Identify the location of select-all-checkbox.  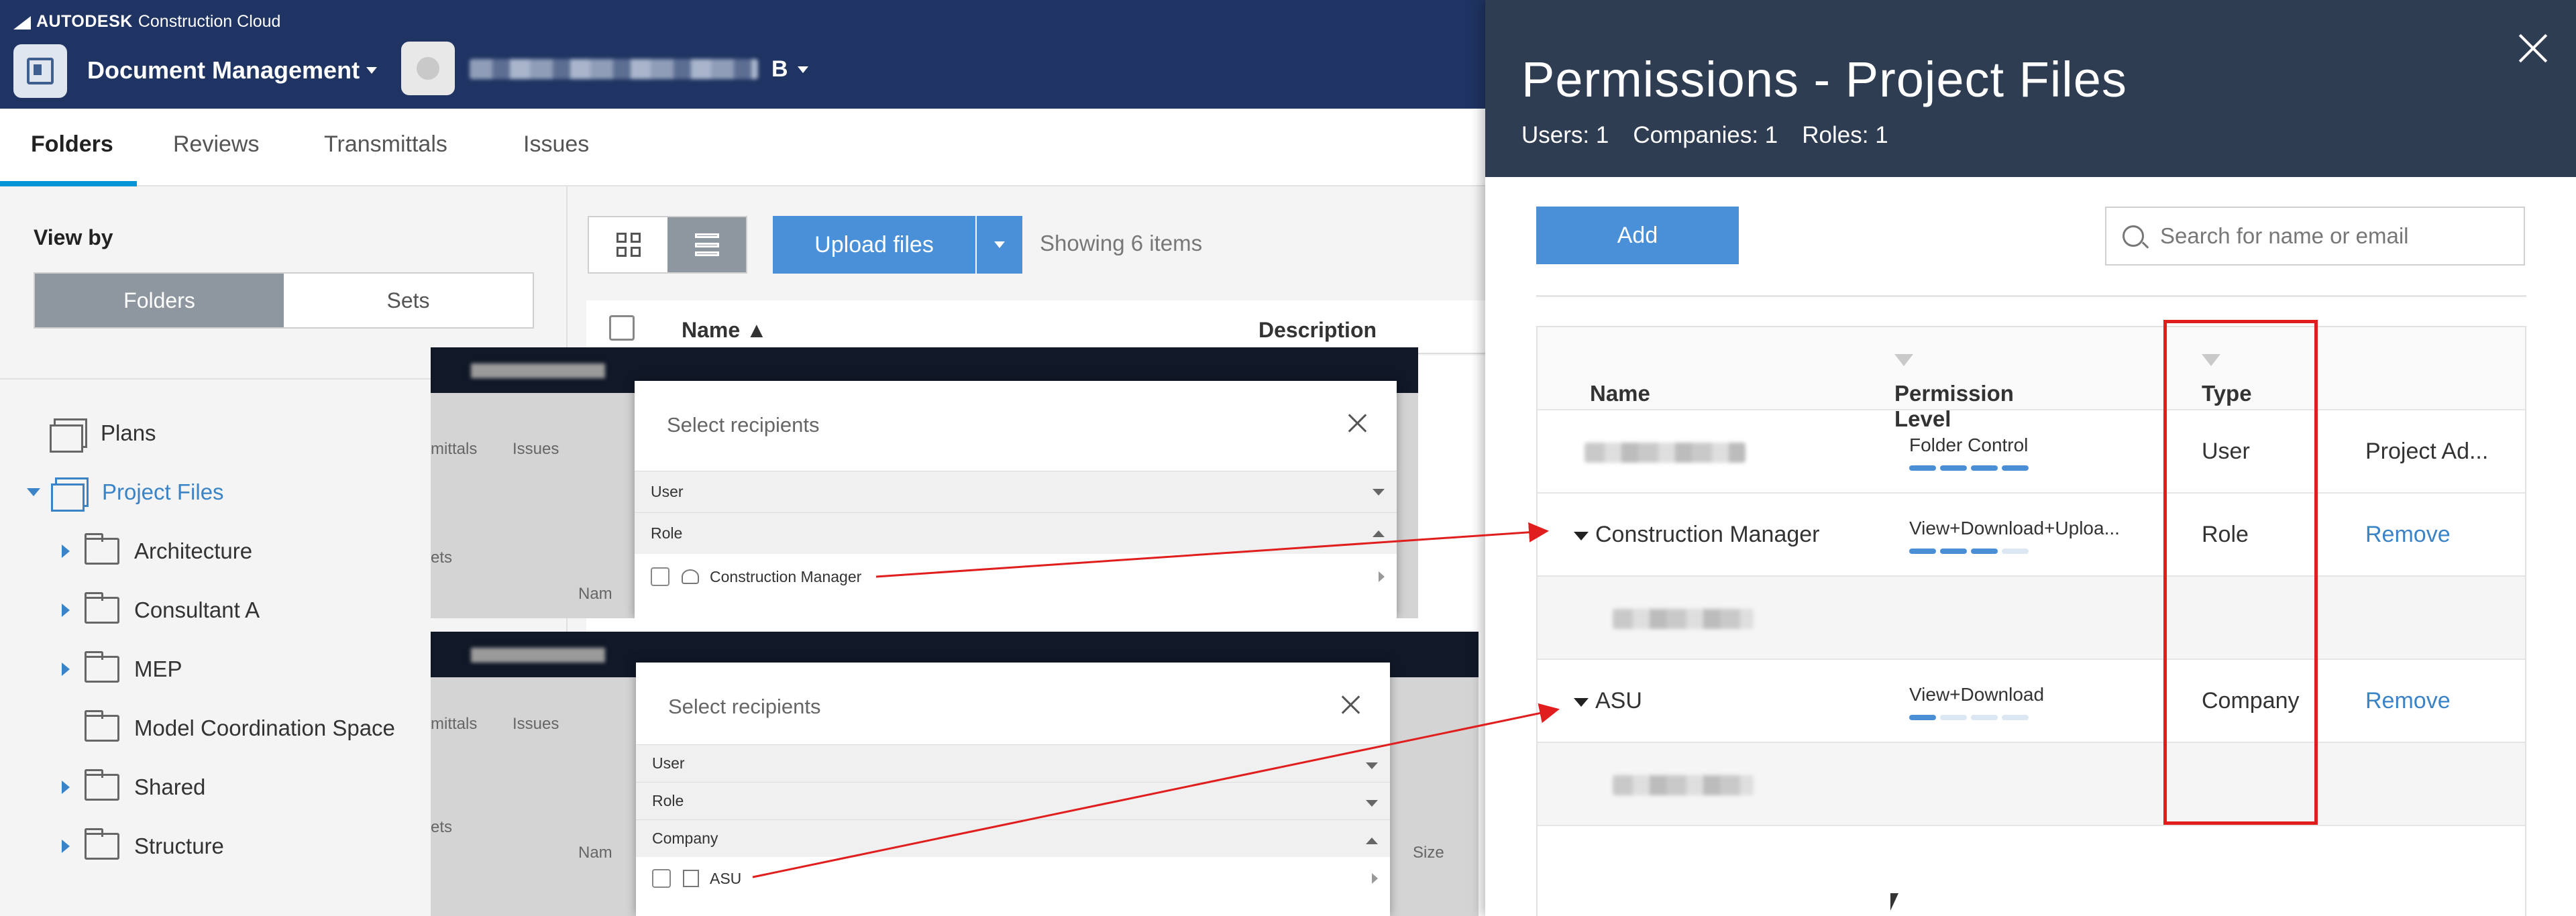
(622, 328).